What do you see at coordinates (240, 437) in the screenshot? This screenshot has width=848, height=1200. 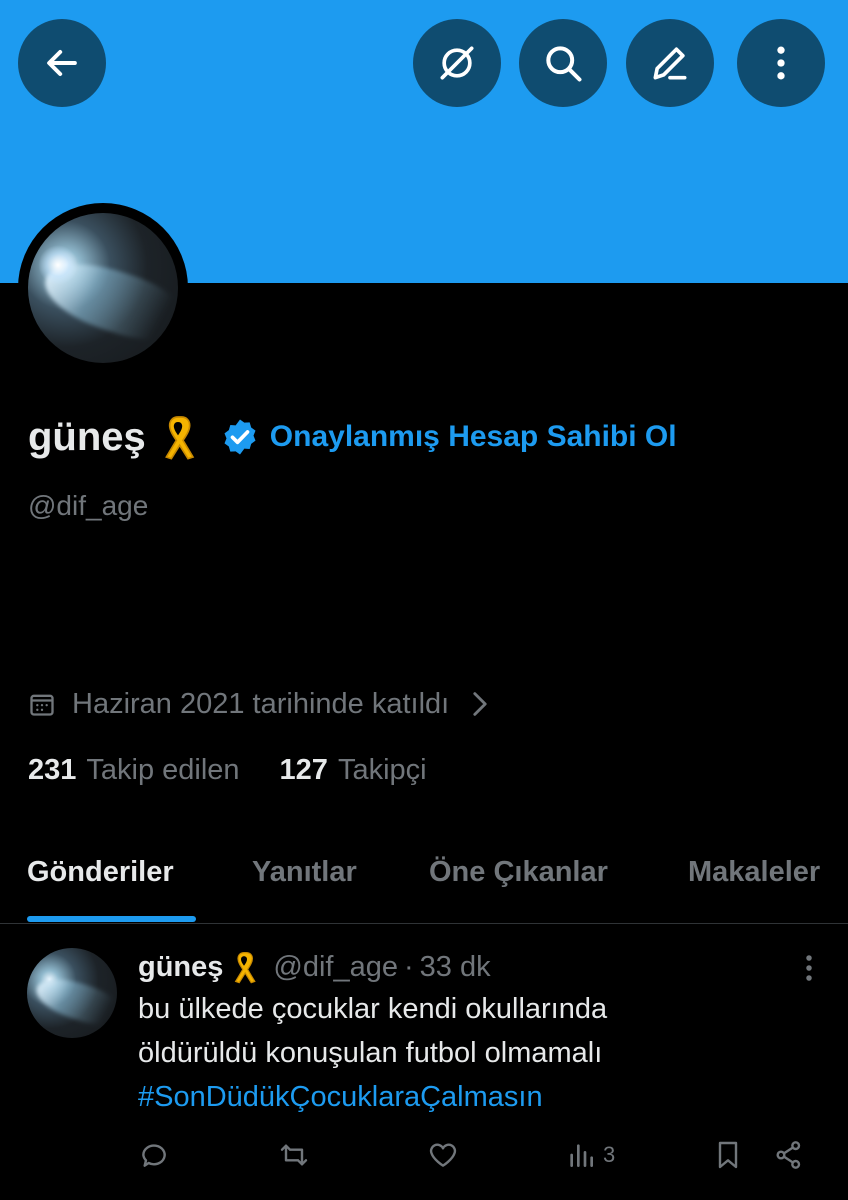 I see `verified-badge-icon` at bounding box center [240, 437].